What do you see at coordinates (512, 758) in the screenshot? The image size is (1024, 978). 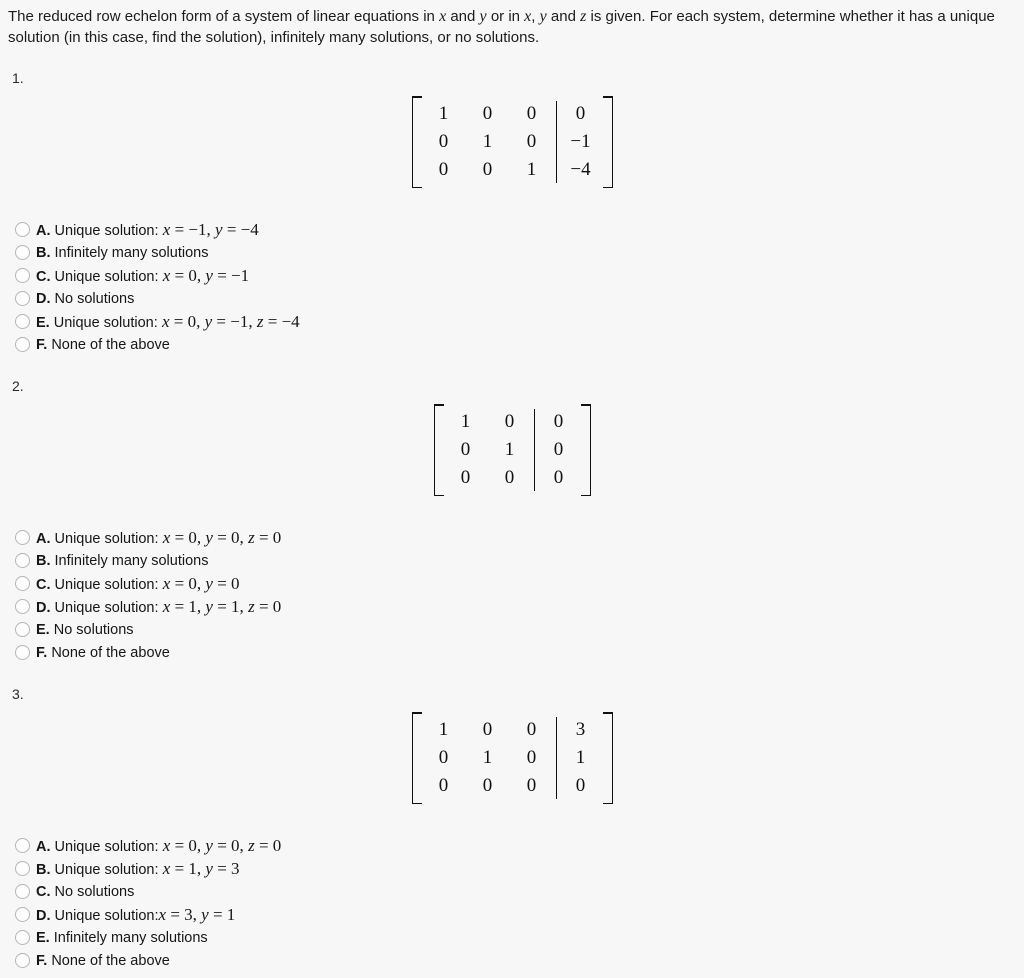 I see `matrix-body: 1 0 0 0 1 0 0 0 0 3 1 0` at bounding box center [512, 758].